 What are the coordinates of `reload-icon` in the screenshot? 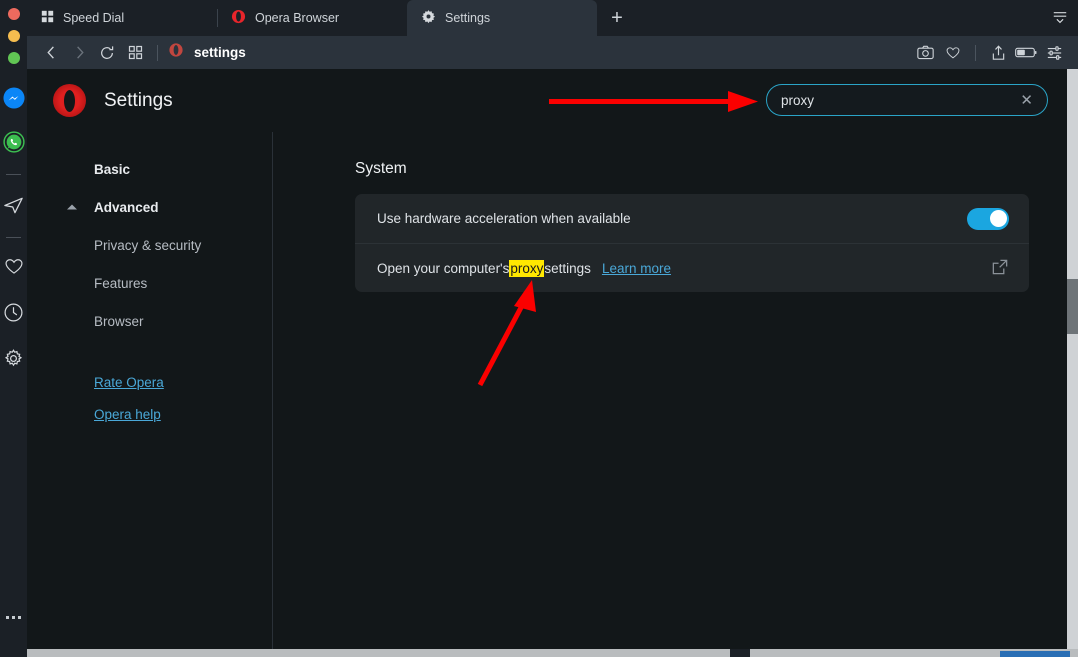 It's located at (107, 53).